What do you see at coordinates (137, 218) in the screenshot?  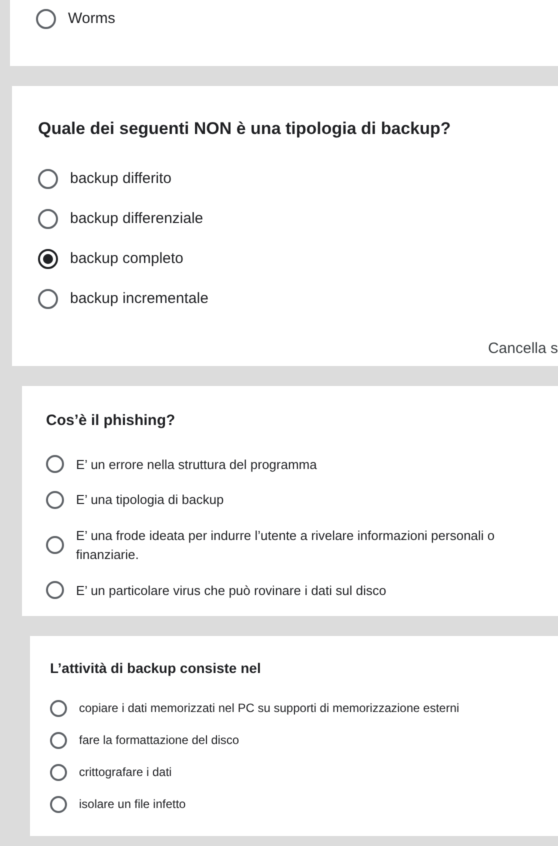 I see `option-label: backup differenziale` at bounding box center [137, 218].